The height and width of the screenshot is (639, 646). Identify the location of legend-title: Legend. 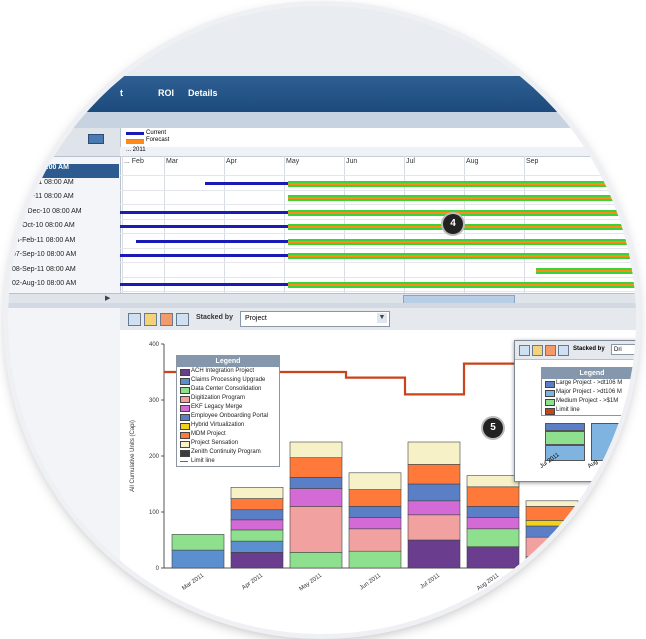
(228, 361).